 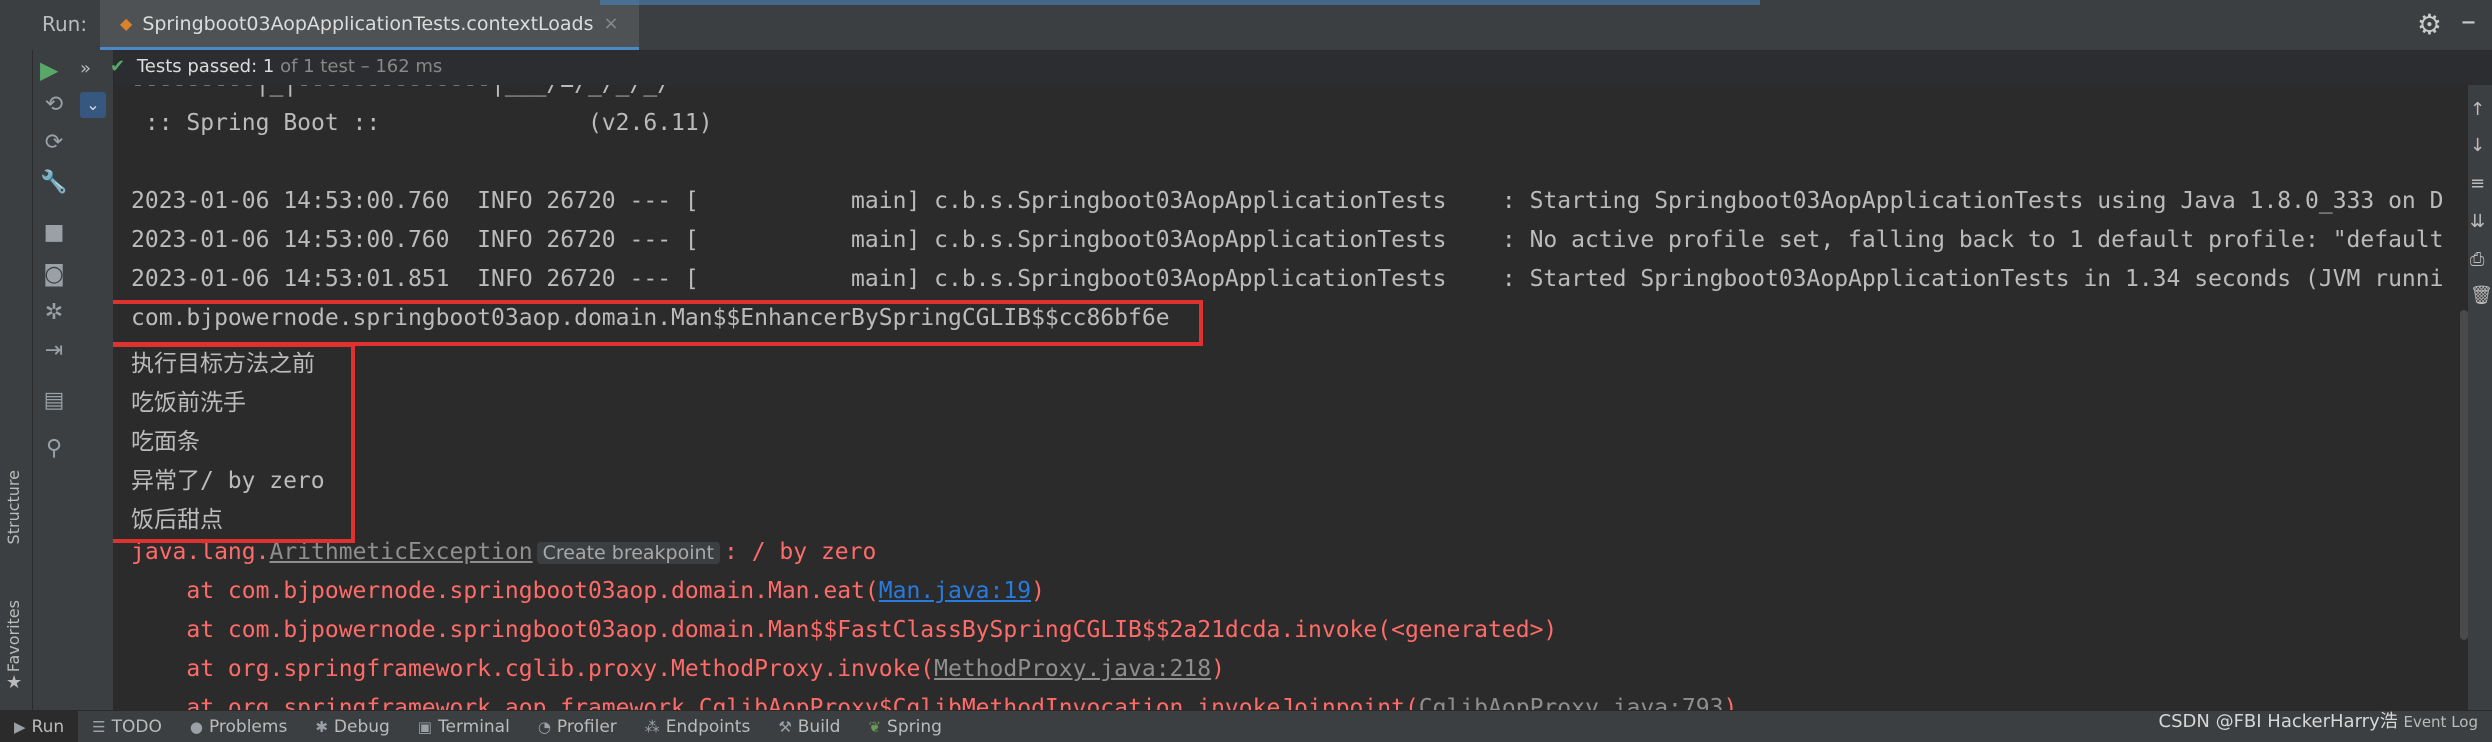 I want to click on bottom-tab-label: Run, so click(x=48, y=726).